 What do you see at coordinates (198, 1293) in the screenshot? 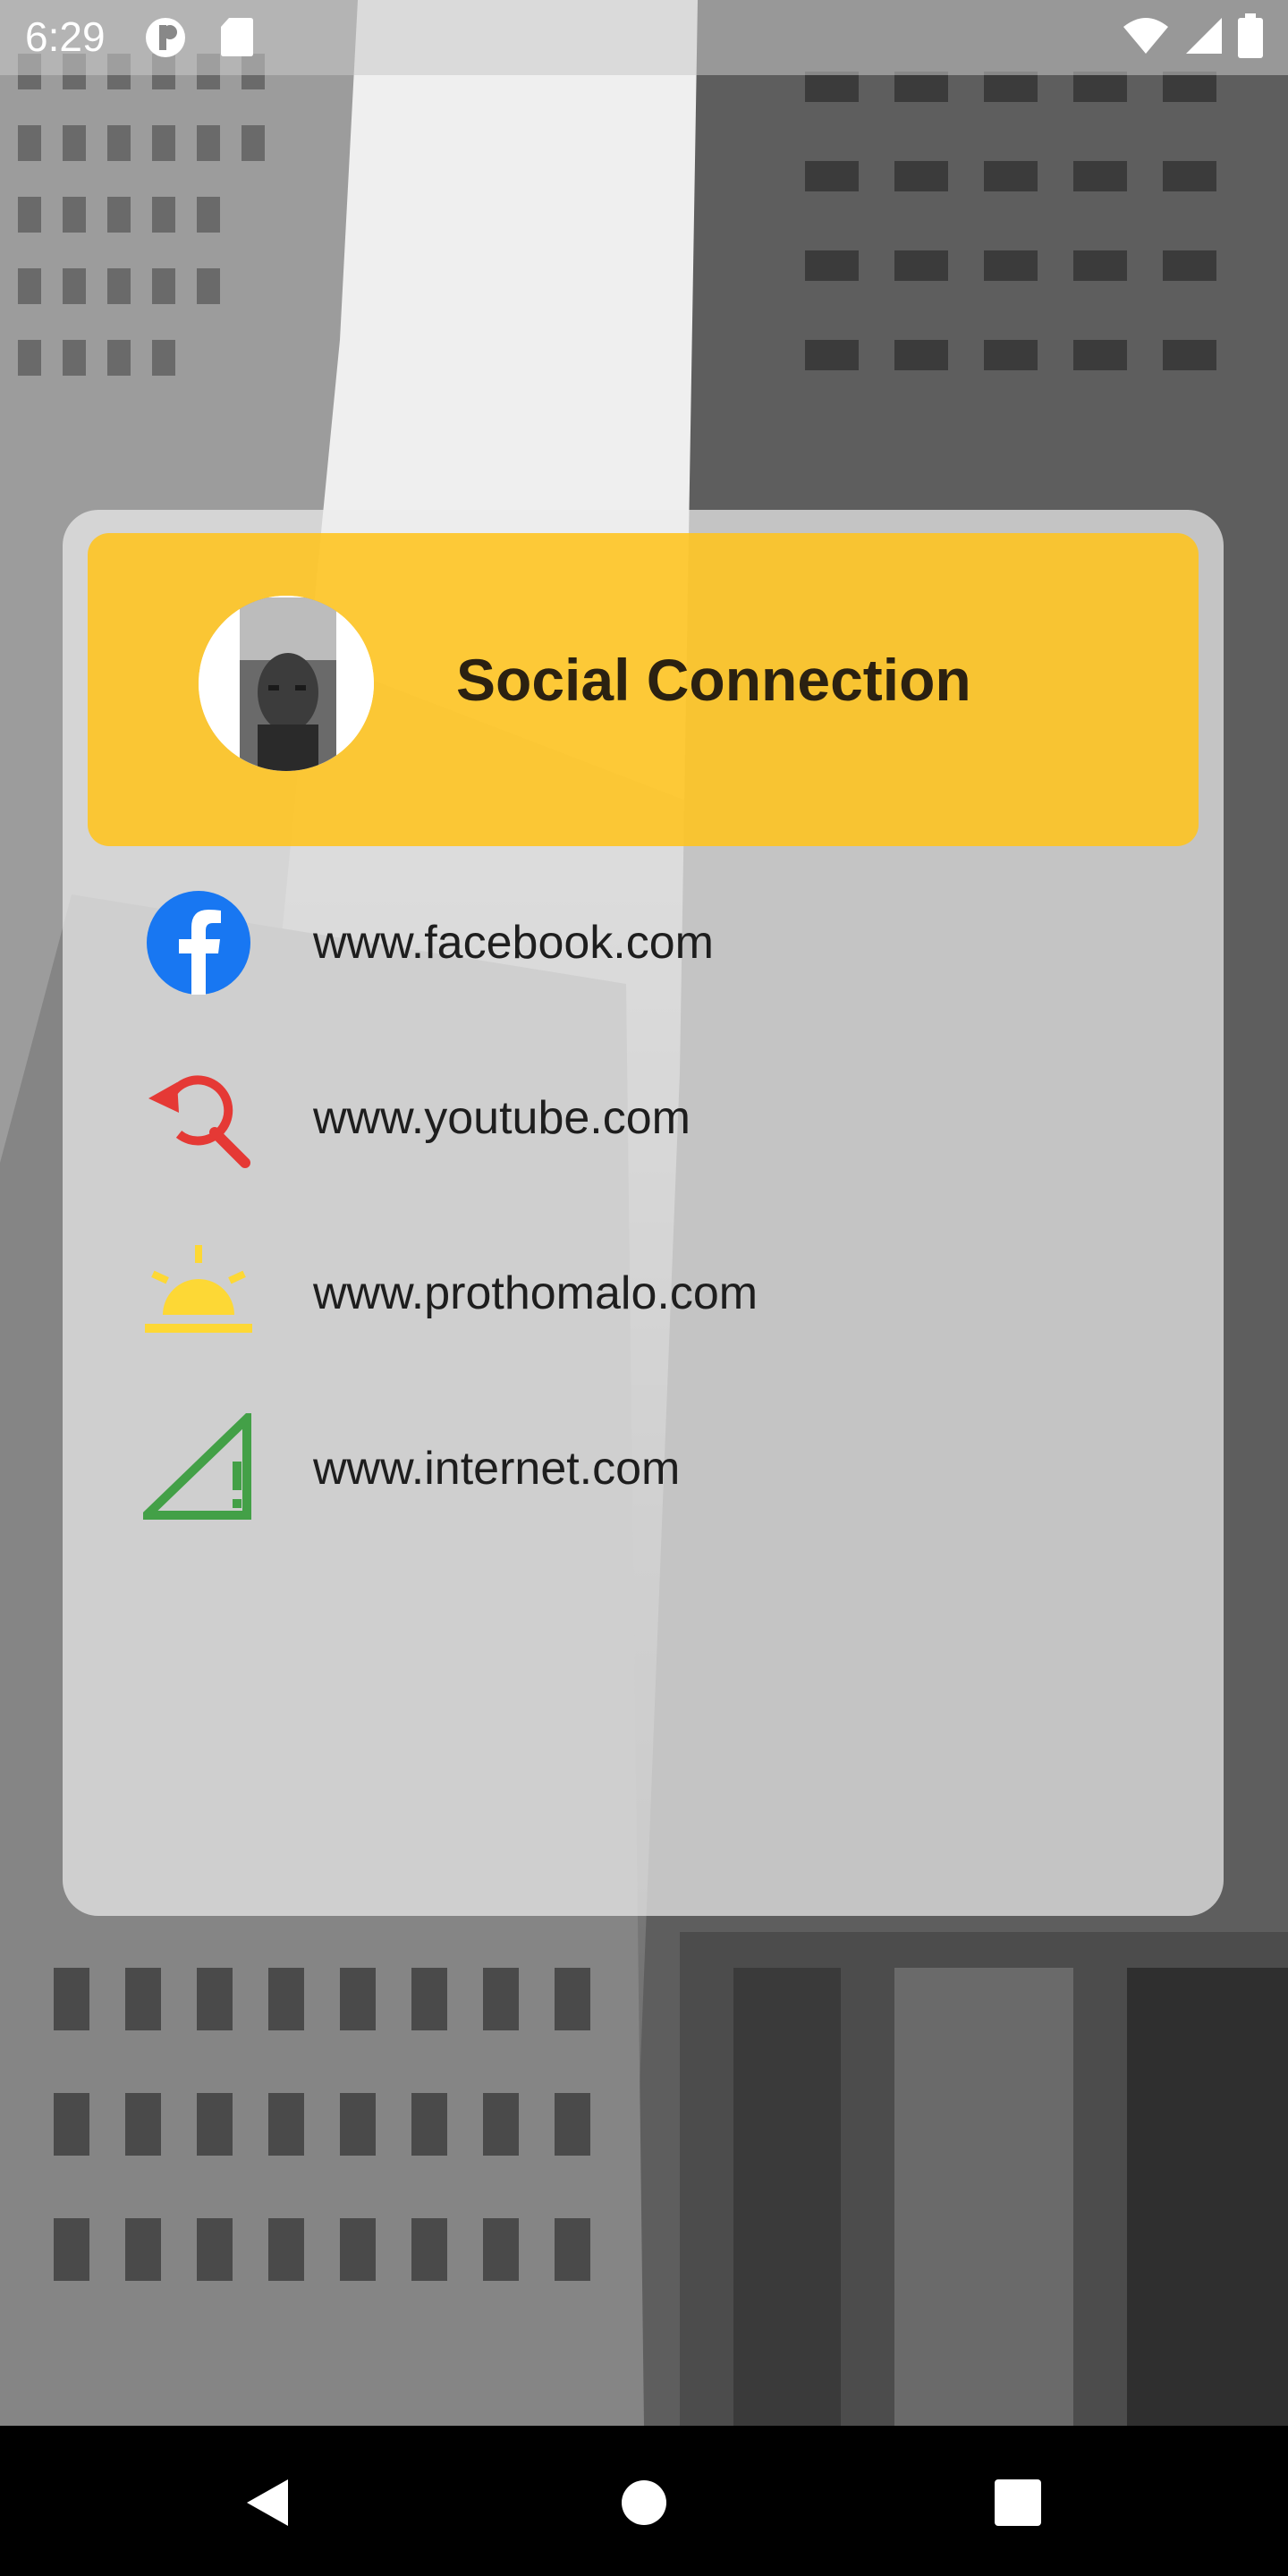
I see `sunrise-icon` at bounding box center [198, 1293].